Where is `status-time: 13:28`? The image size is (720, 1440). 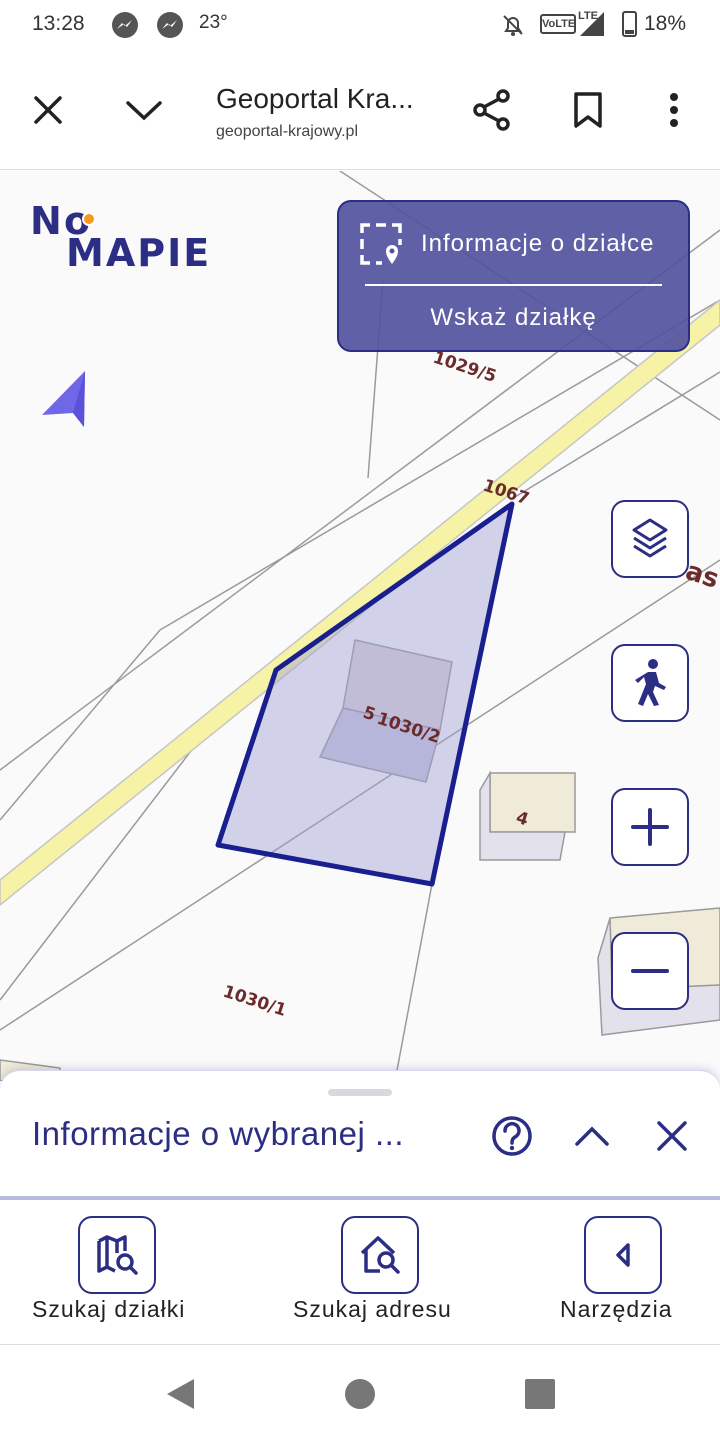 status-time: 13:28 is located at coordinates (58, 23).